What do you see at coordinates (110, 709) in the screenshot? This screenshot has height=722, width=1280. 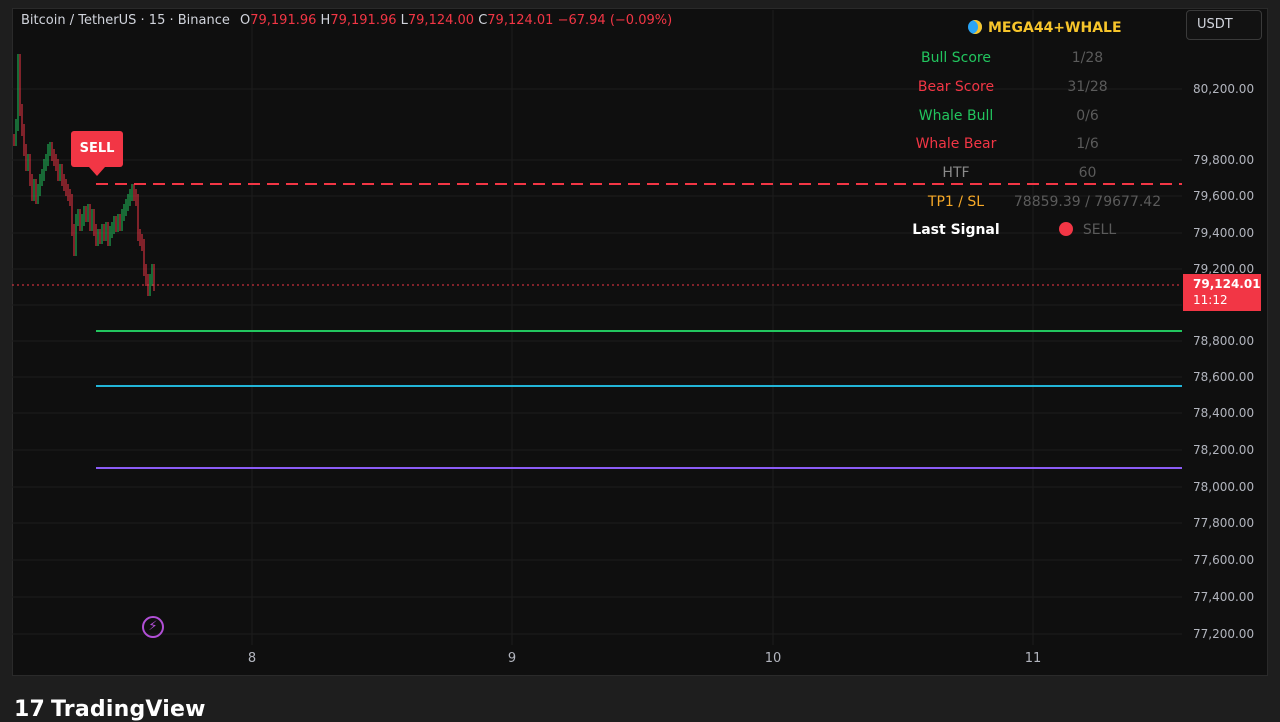 I see `tradingview-logo: 17 TradingView` at bounding box center [110, 709].